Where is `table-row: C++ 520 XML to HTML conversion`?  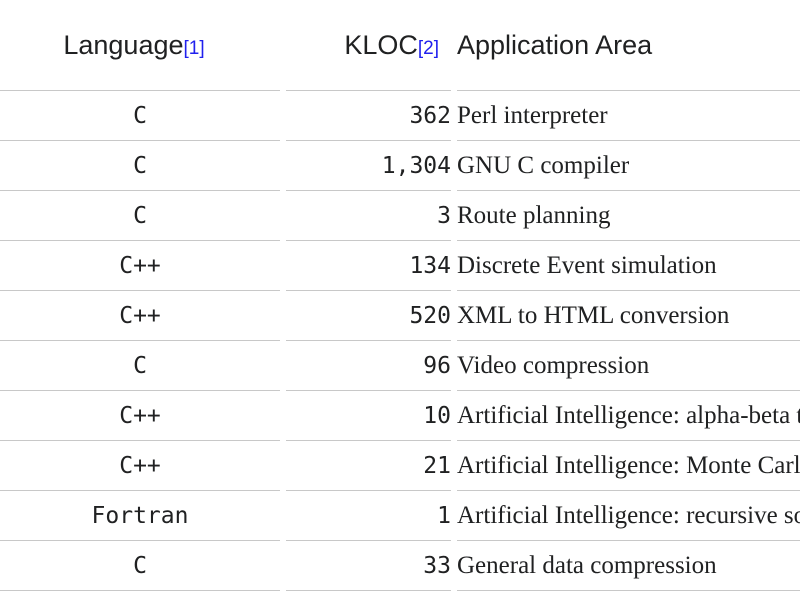
table-row: C++ 520 XML to HTML conversion is located at coordinates (400, 316).